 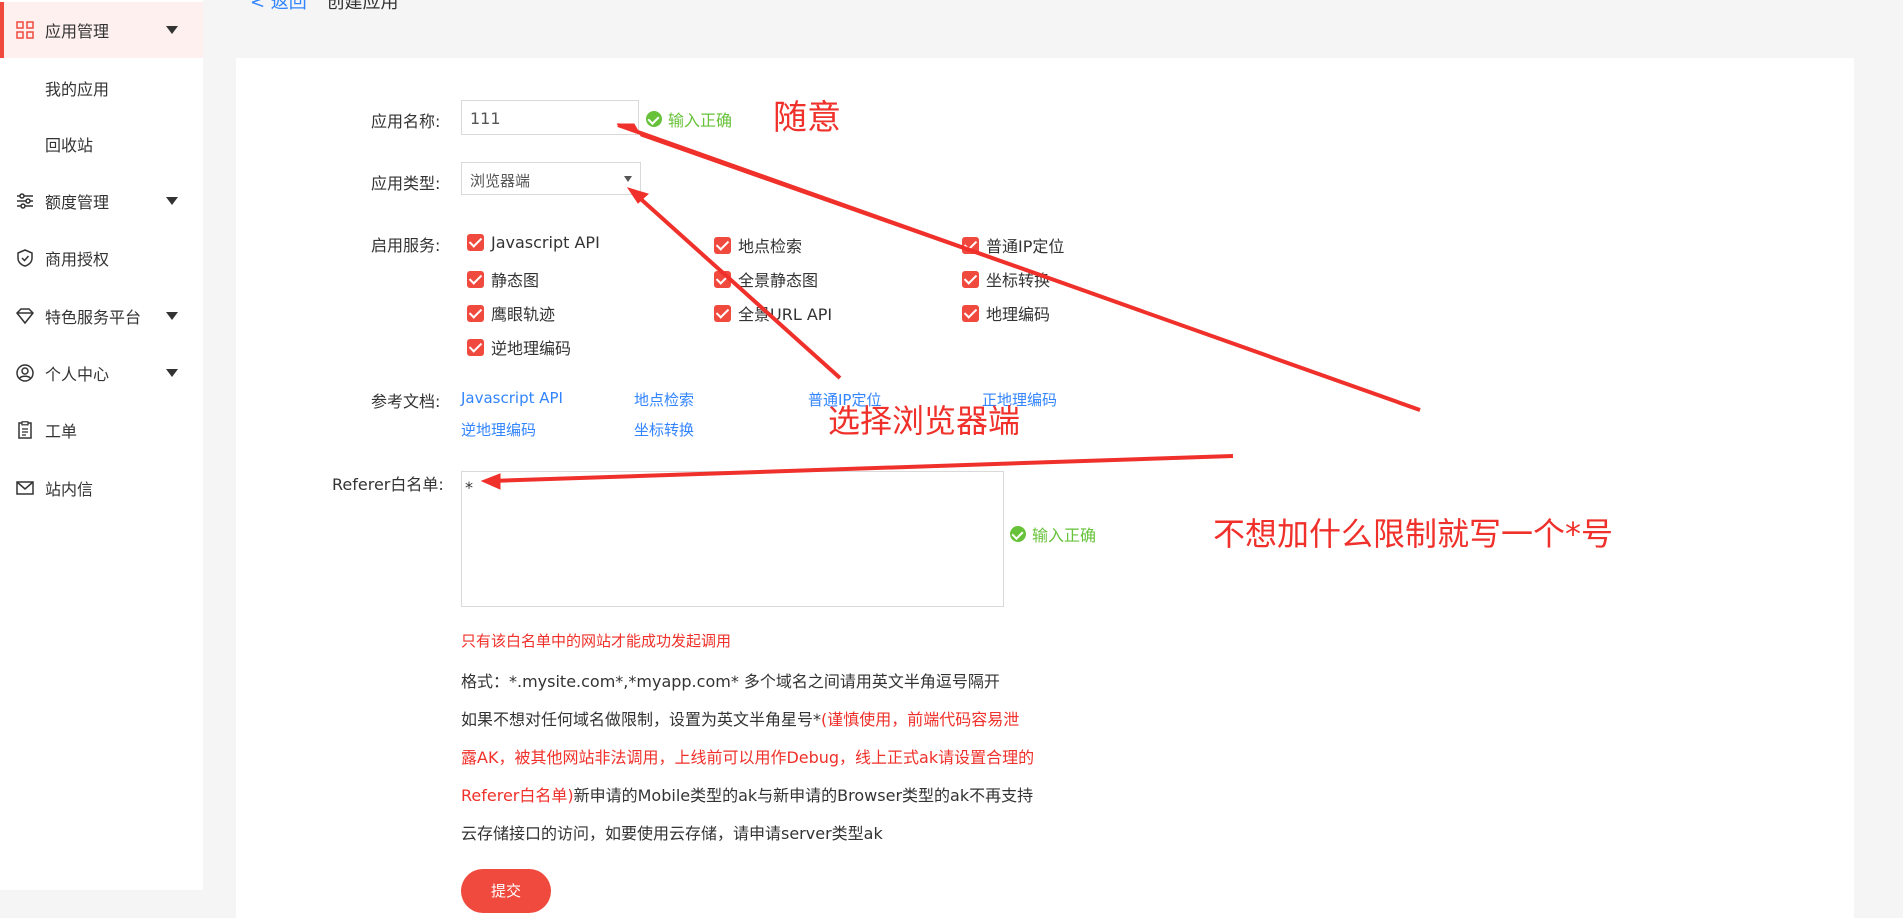 I want to click on annotation-star-note: 不想加什么限制就写一个*号, so click(x=1413, y=534).